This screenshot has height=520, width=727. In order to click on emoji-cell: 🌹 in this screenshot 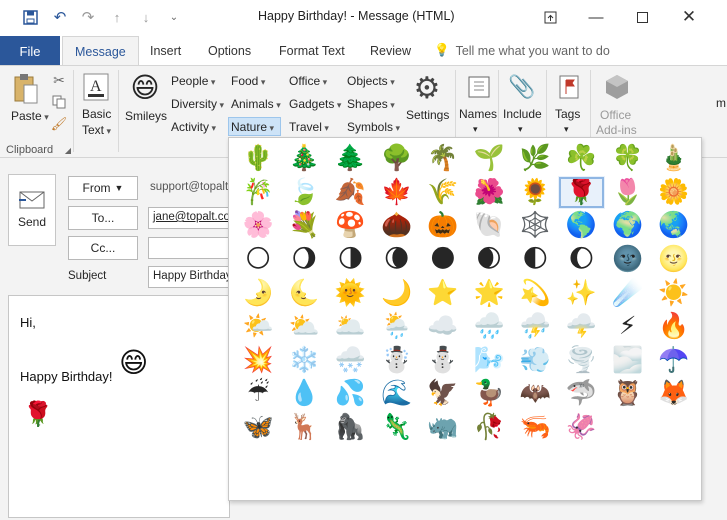, I will do `click(581, 192)`.